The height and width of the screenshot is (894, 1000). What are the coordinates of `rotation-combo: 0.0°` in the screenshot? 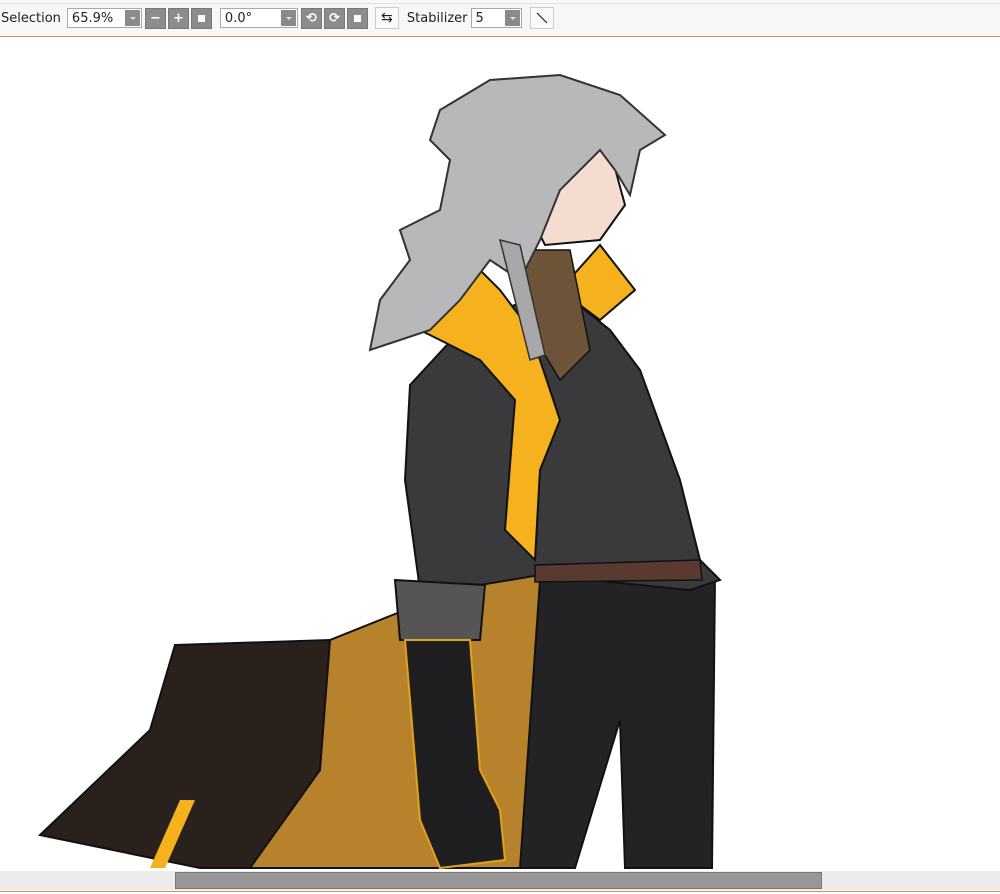 It's located at (258, 18).